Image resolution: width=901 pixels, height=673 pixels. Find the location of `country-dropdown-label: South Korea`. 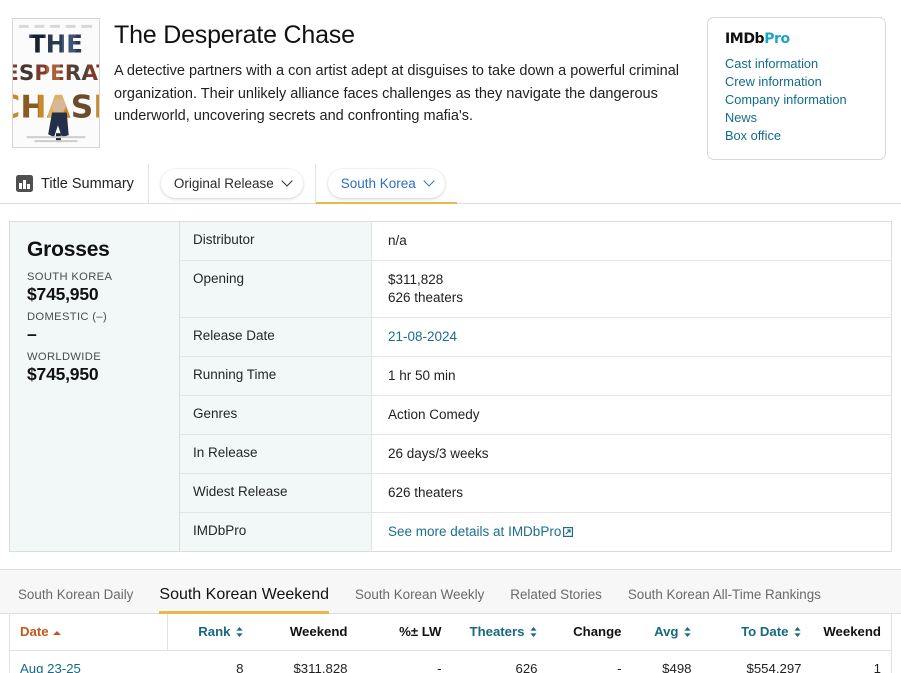

country-dropdown-label: South Korea is located at coordinates (378, 183).